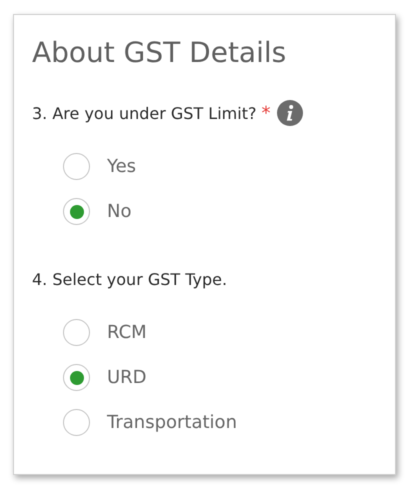 Image resolution: width=410 pixels, height=489 pixels. Describe the element at coordinates (144, 113) in the screenshot. I see `question-label: 3. Are you under GST Limit?` at that location.